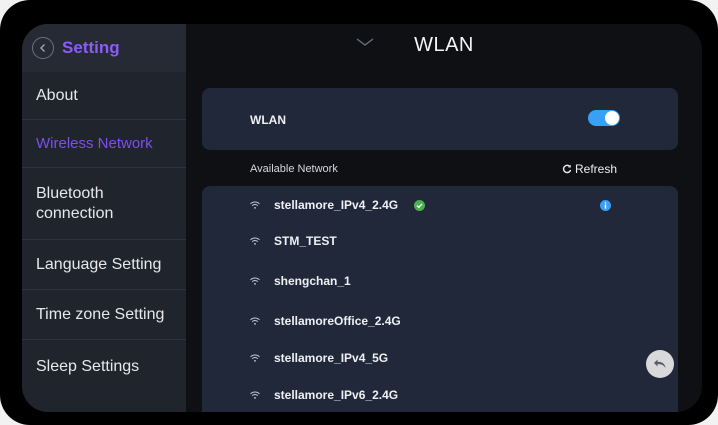  What do you see at coordinates (91, 47) in the screenshot?
I see `sidebar-title: Setting` at bounding box center [91, 47].